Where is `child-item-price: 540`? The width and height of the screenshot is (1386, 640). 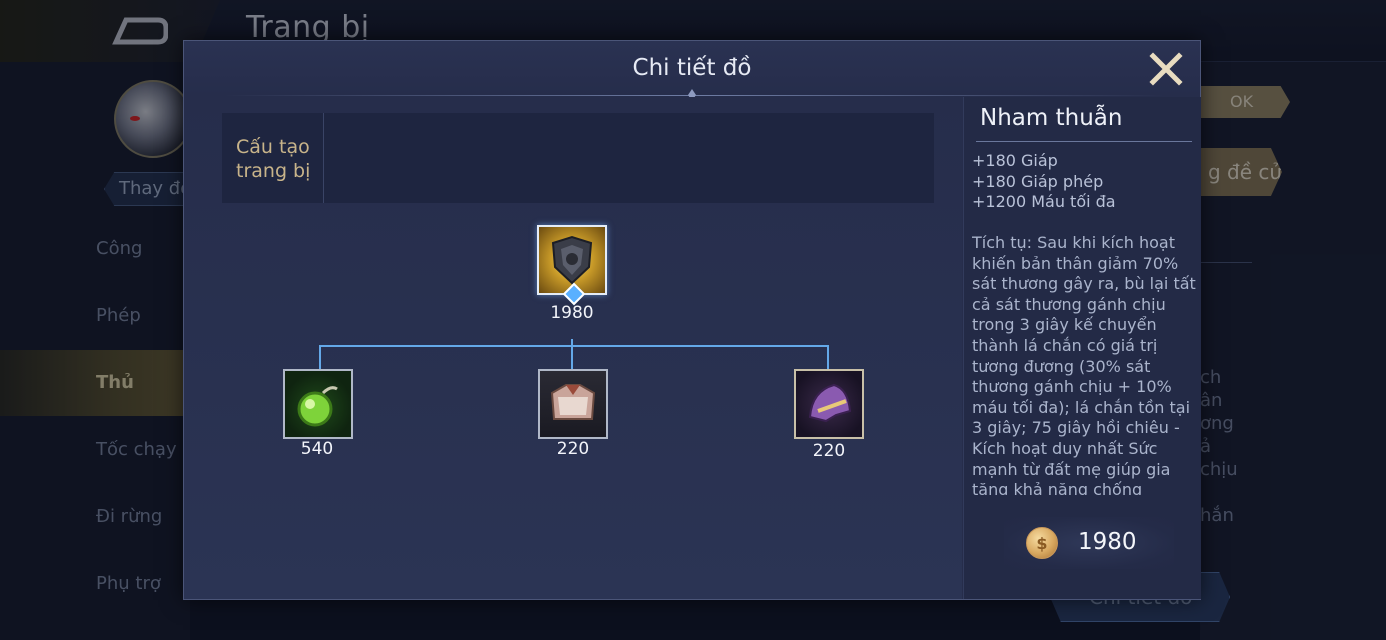
child-item-price: 540 is located at coordinates (317, 449).